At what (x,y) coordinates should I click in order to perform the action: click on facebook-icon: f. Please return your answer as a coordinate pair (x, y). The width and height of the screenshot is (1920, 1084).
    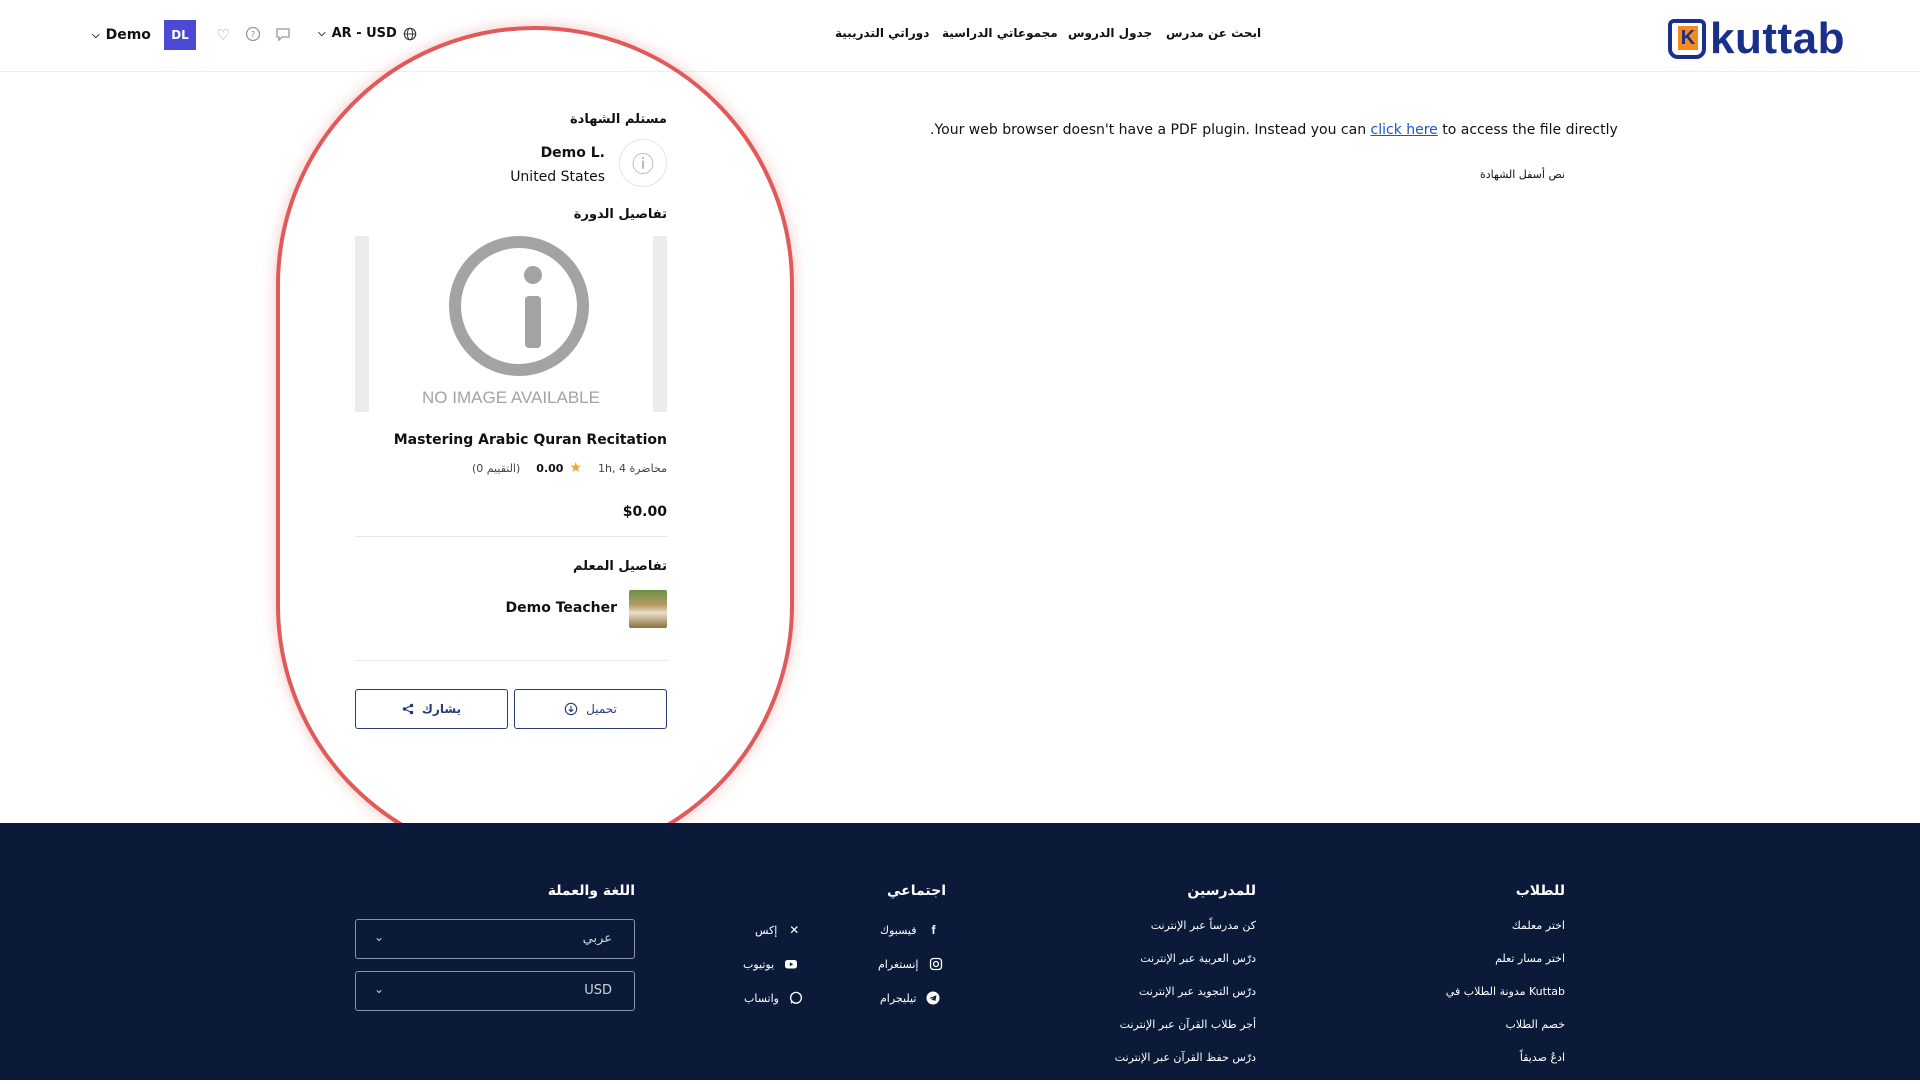
    Looking at the image, I should click on (933, 930).